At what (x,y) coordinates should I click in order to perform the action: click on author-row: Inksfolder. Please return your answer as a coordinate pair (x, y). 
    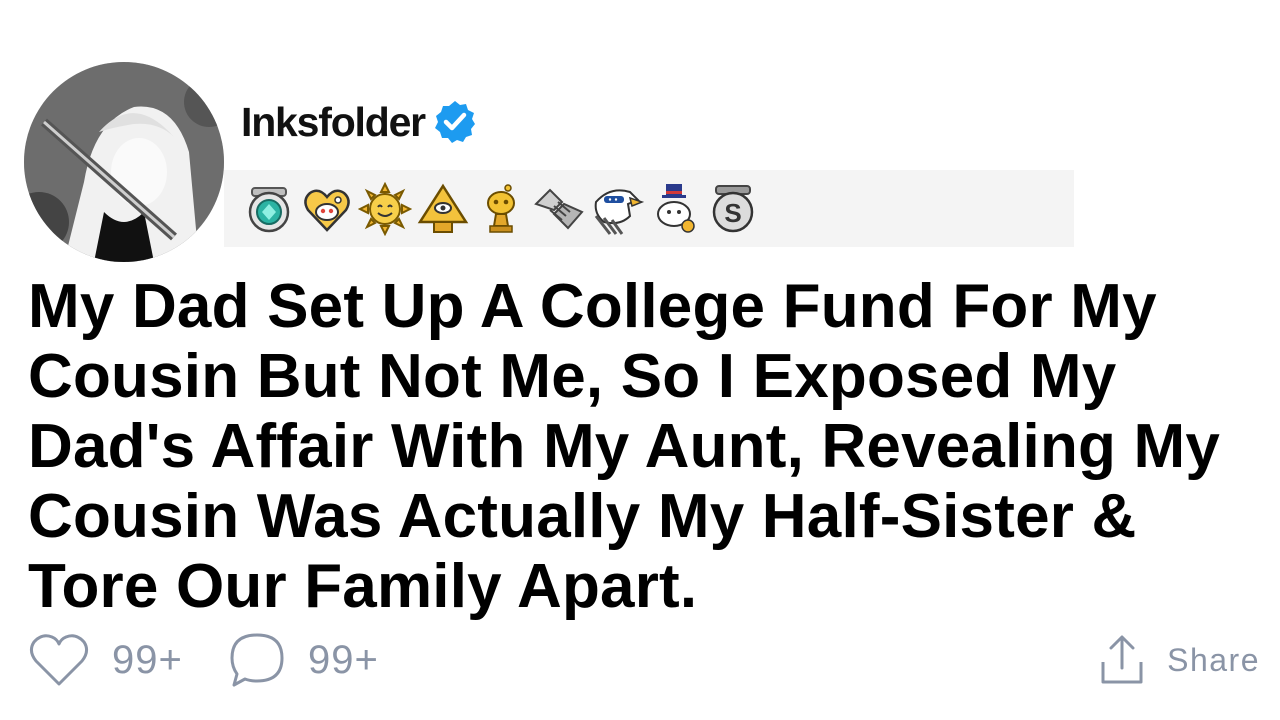
    Looking at the image, I should click on (360, 122).